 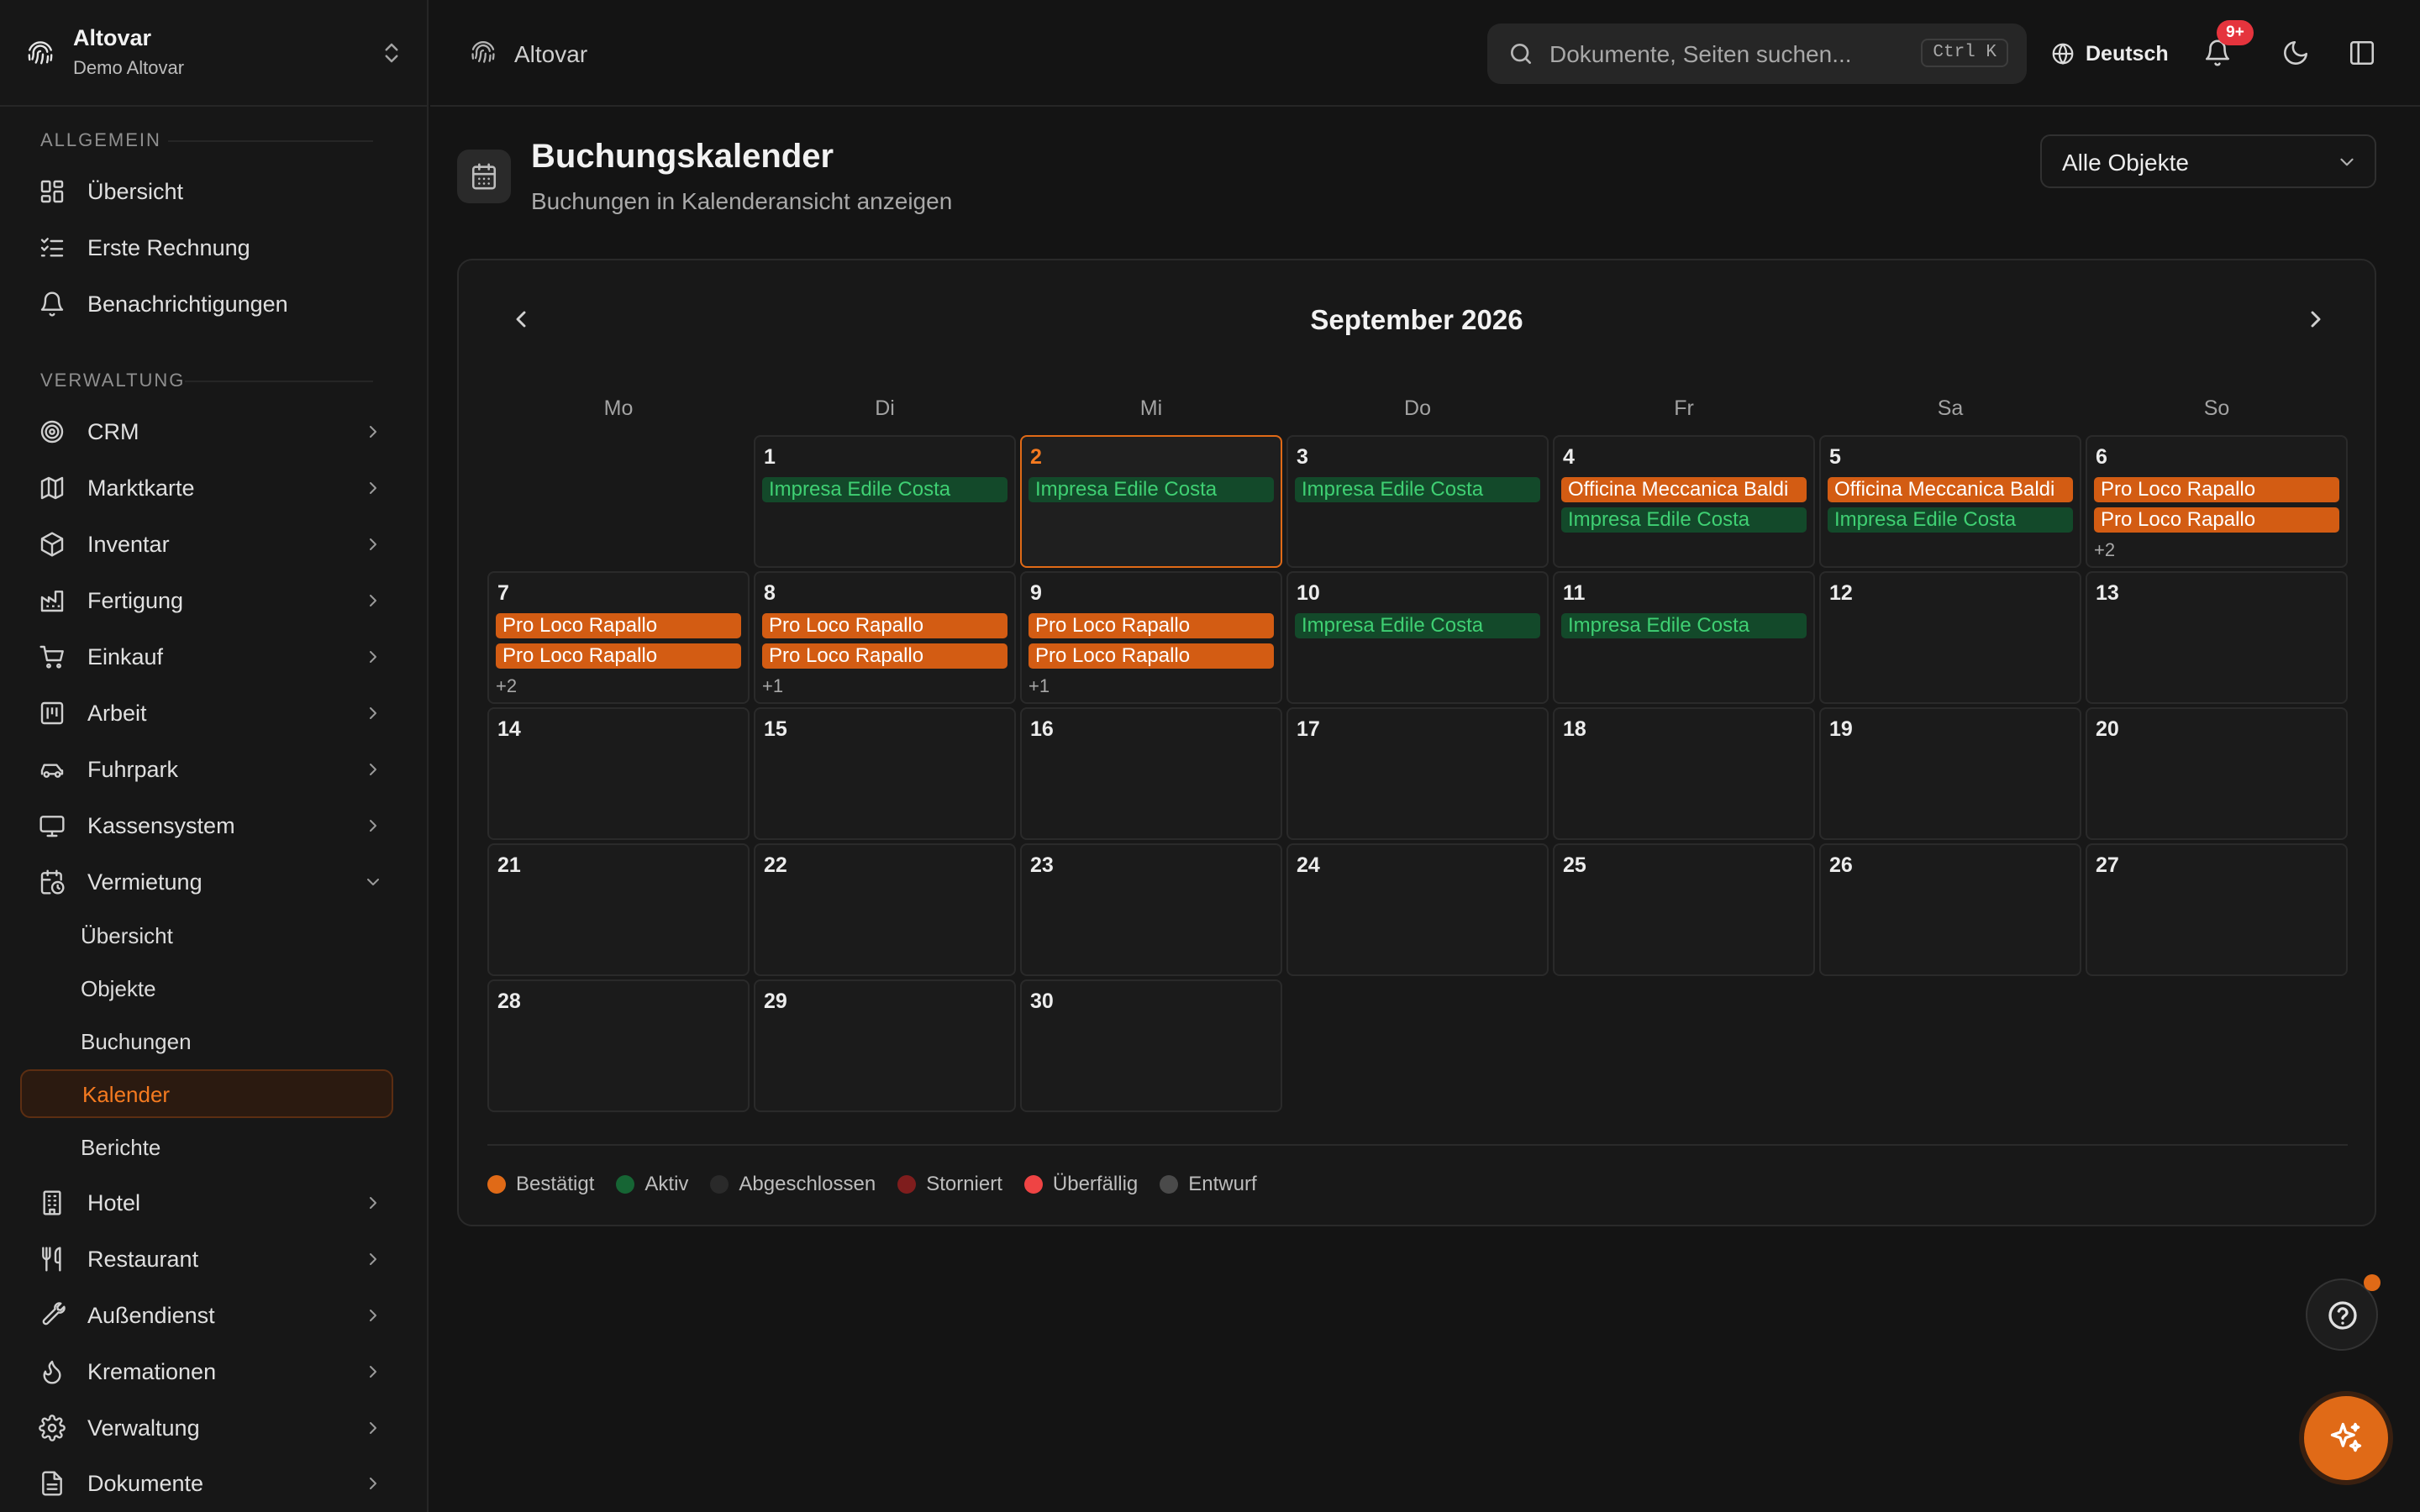 What do you see at coordinates (206, 882) in the screenshot?
I see `sidebar-item-rental: Vermietung` at bounding box center [206, 882].